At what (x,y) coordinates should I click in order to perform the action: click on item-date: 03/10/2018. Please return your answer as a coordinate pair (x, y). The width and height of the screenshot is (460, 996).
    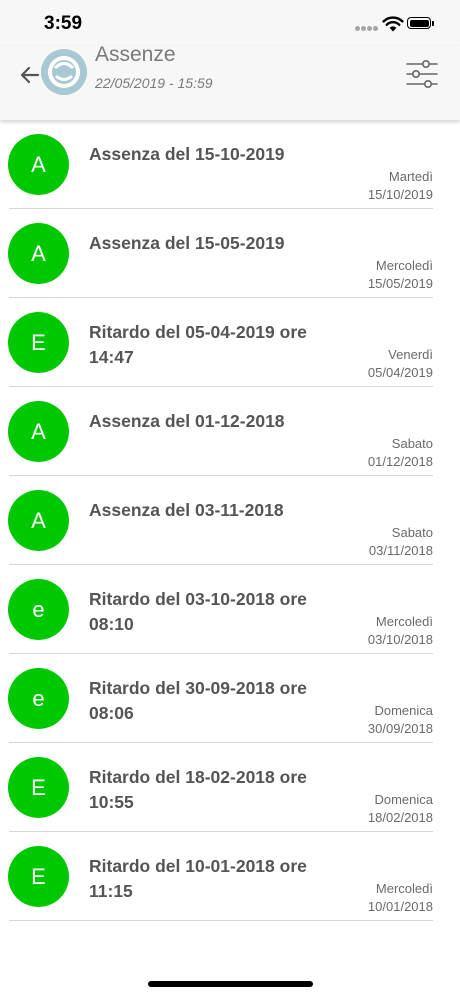
    Looking at the image, I should click on (400, 639).